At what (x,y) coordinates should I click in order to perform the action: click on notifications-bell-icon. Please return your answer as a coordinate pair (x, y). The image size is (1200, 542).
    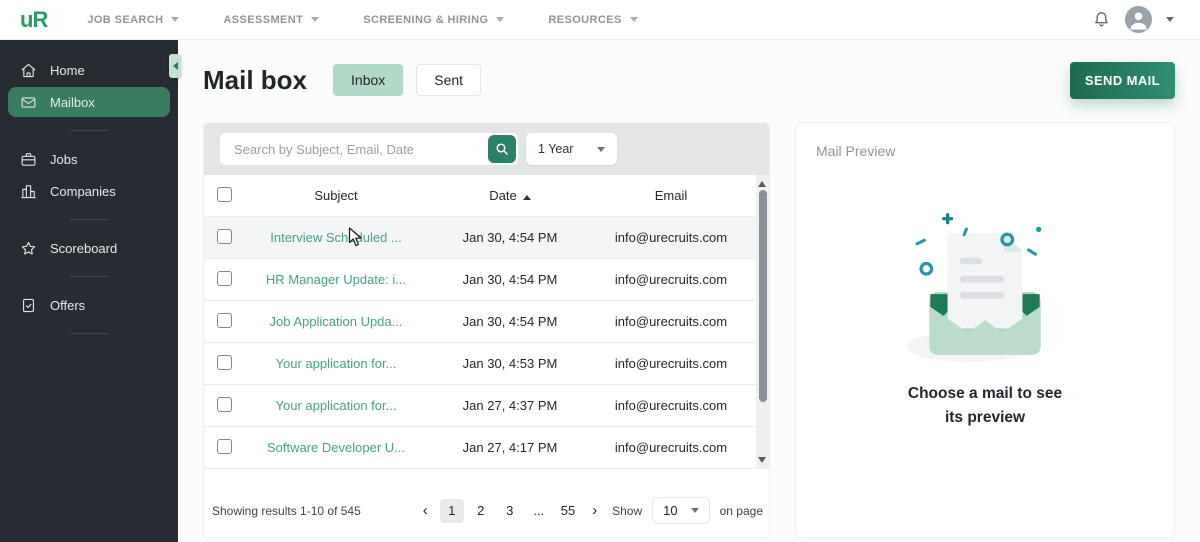
    Looking at the image, I should click on (1101, 19).